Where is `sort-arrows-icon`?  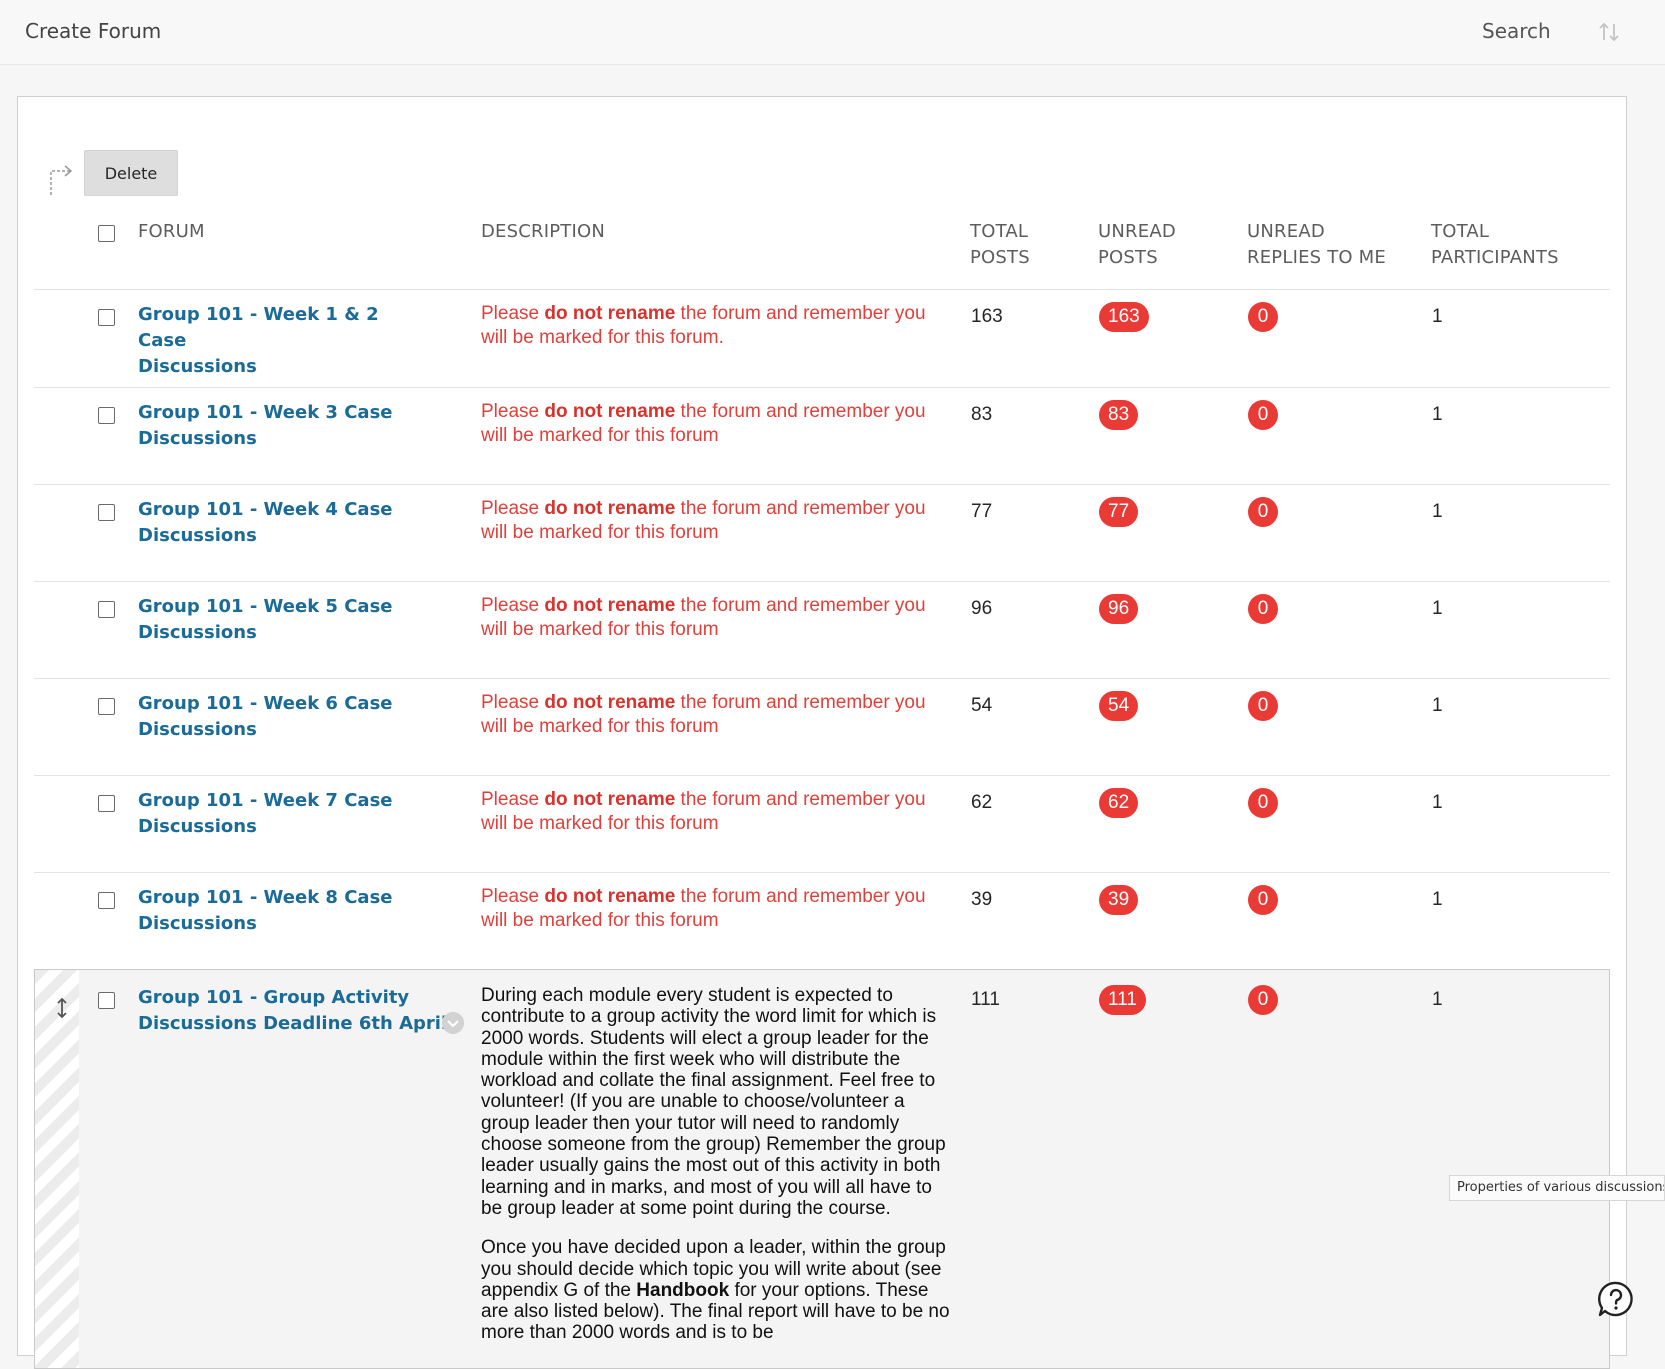
sort-arrows-icon is located at coordinates (1609, 32).